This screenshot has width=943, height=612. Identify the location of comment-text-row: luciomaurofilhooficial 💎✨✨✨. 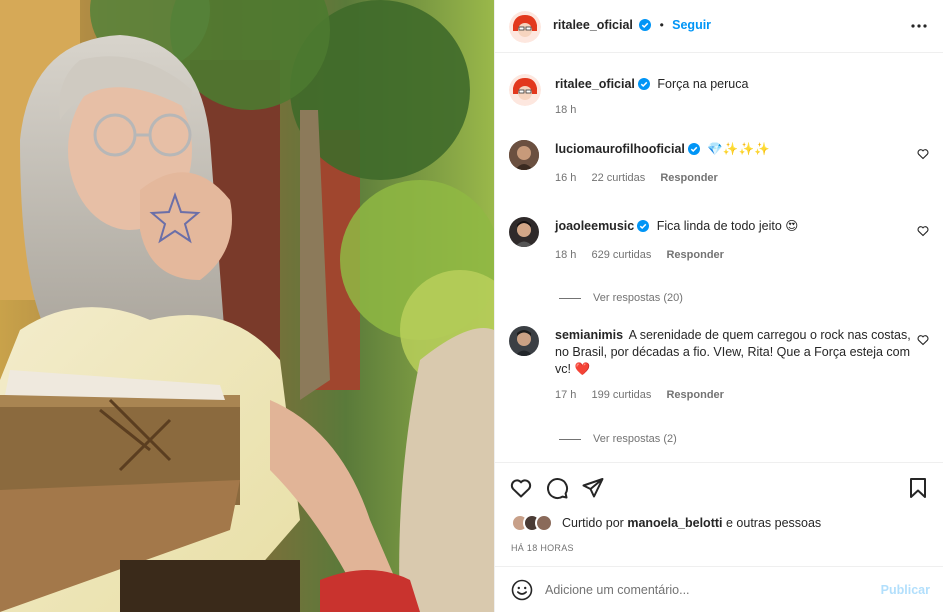
(734, 149).